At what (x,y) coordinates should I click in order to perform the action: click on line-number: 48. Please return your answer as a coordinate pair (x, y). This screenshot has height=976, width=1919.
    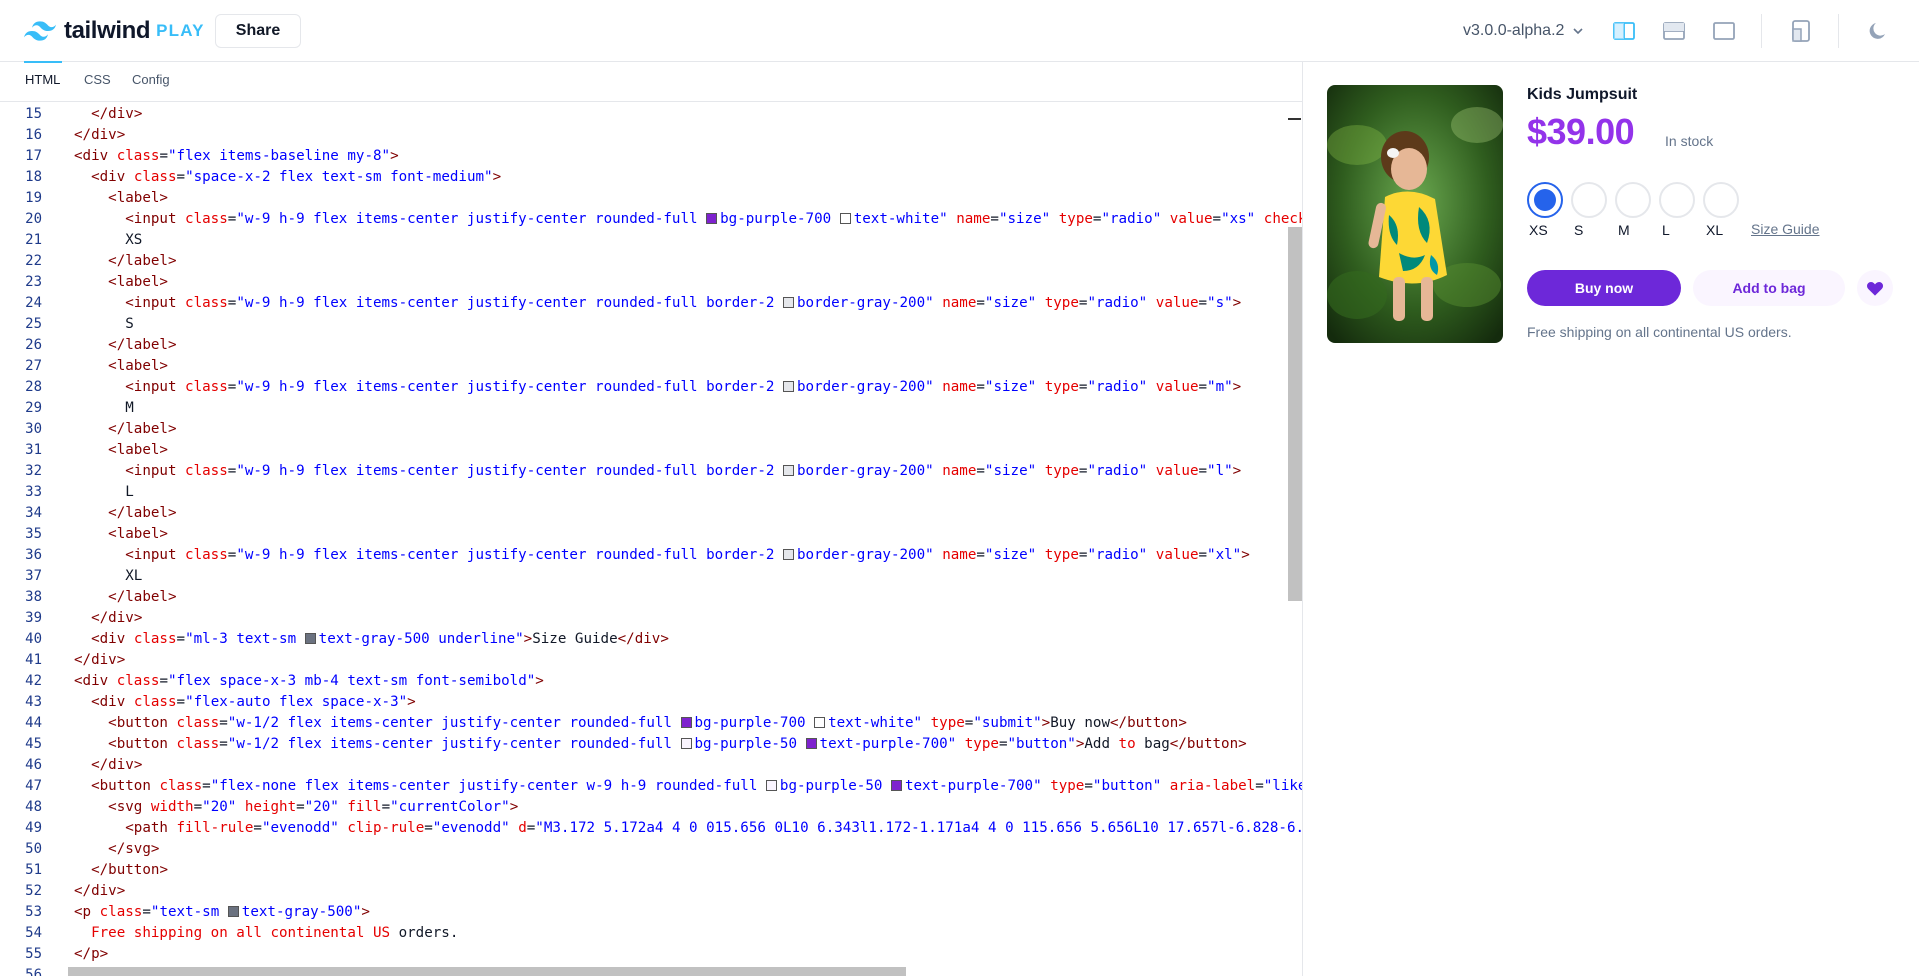
    Looking at the image, I should click on (33, 807).